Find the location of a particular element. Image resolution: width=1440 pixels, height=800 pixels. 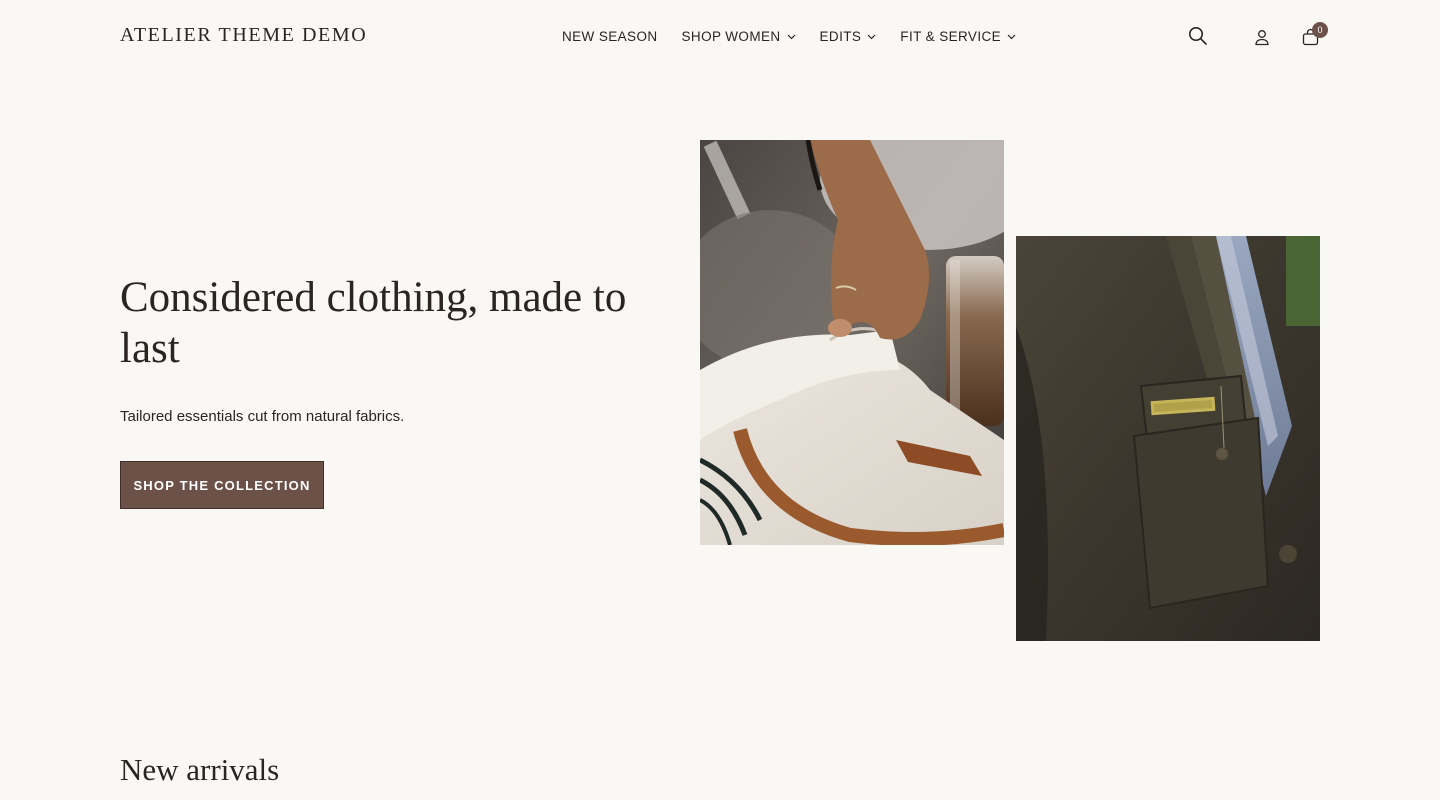

search-icon is located at coordinates (1198, 38).